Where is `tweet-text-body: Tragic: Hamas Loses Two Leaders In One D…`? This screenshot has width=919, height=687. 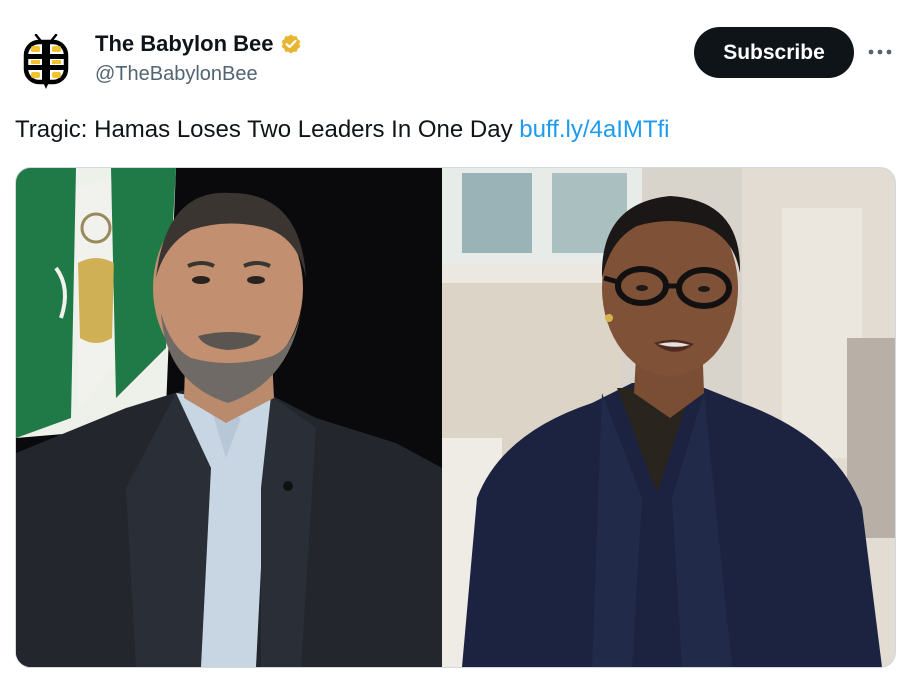 tweet-text-body: Tragic: Hamas Loses Two Leaders In One D… is located at coordinates (267, 129).